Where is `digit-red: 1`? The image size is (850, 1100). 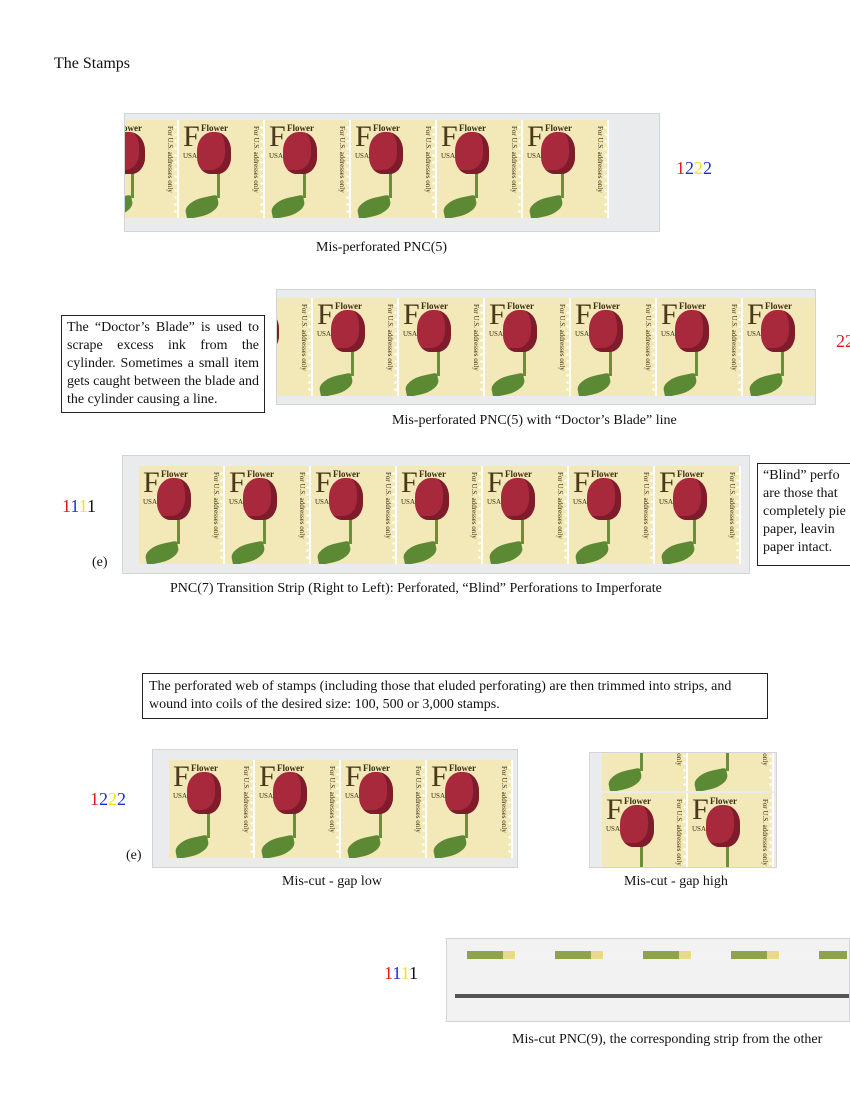
digit-red: 1 is located at coordinates (680, 168).